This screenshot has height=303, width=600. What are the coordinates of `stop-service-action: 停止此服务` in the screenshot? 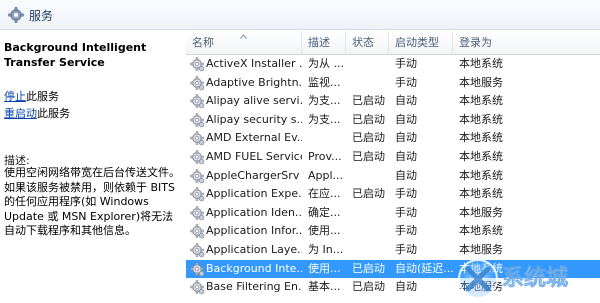 It's located at (31, 96).